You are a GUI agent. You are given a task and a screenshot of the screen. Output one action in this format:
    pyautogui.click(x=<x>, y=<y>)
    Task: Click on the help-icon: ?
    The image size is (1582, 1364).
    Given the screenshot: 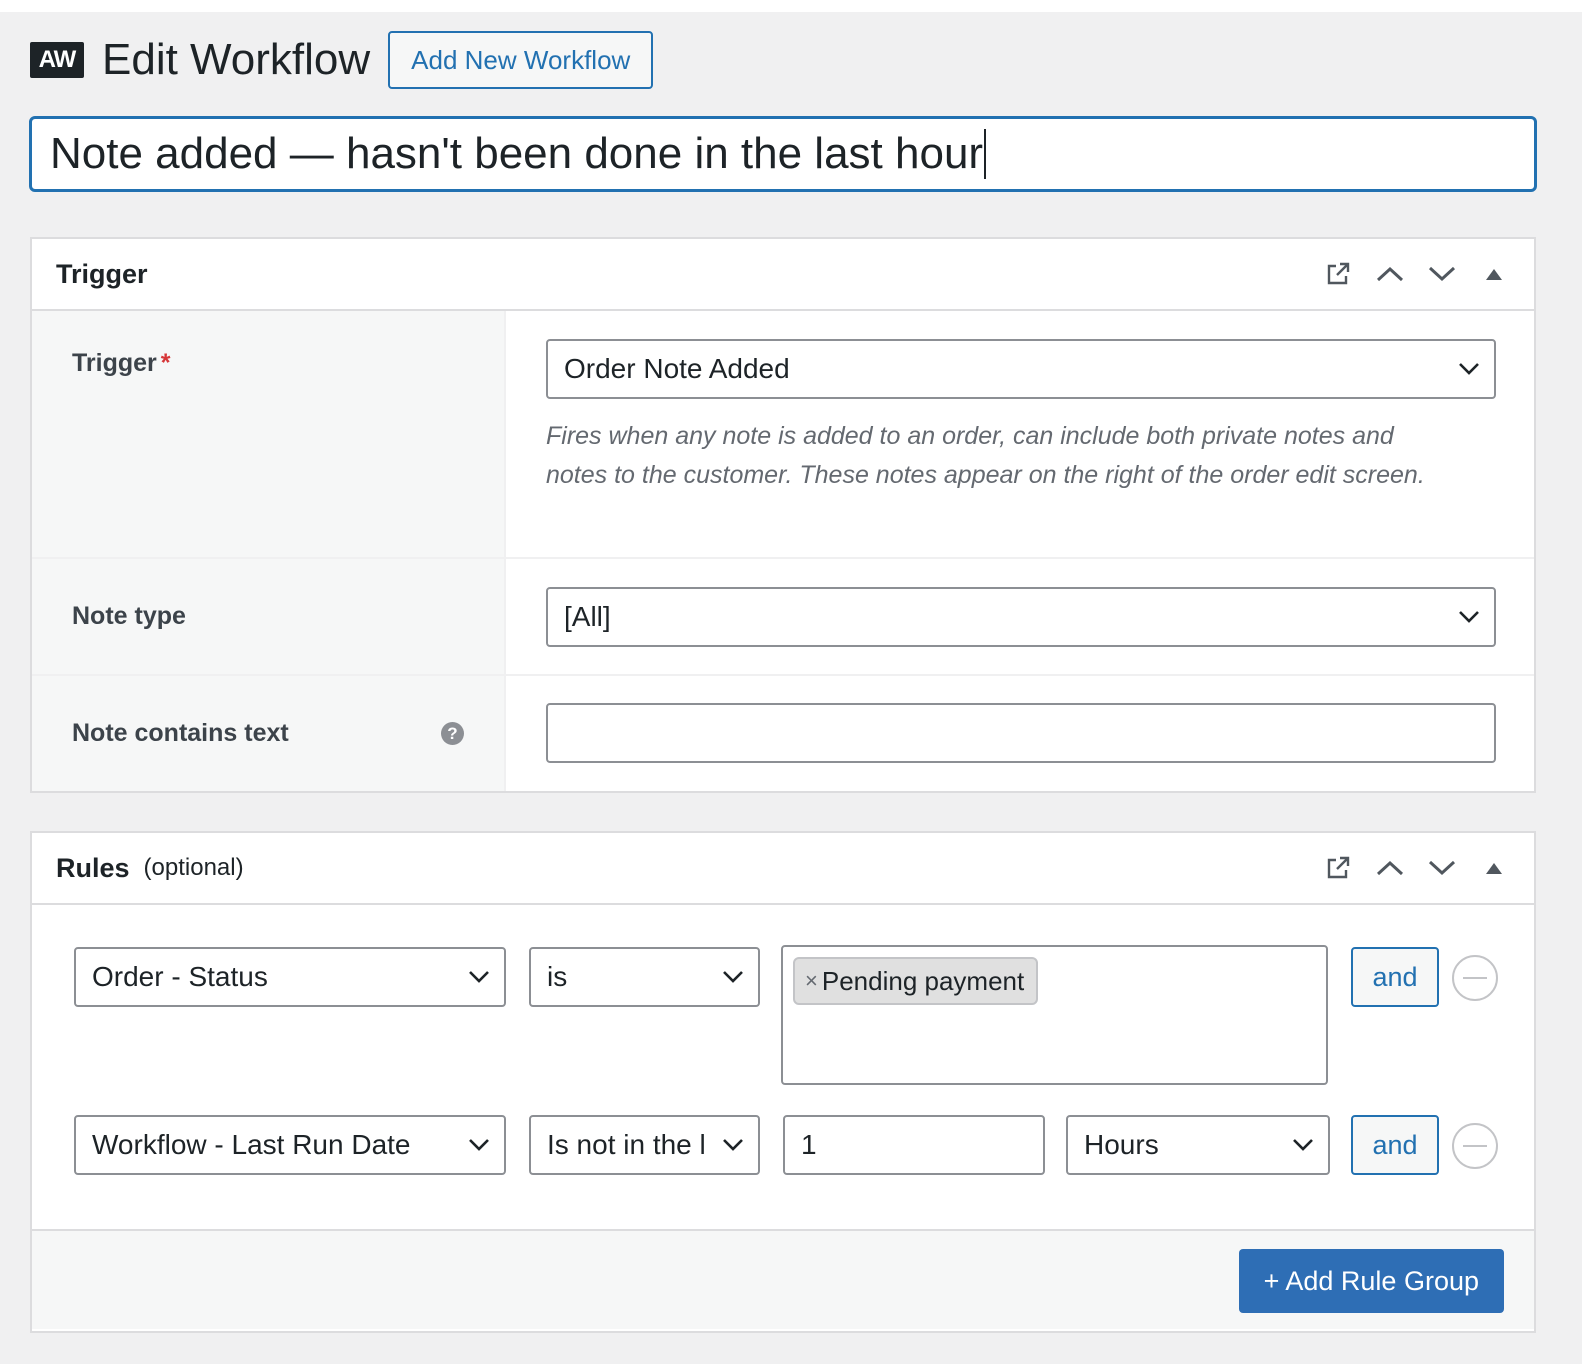 What is the action you would take?
    pyautogui.click(x=452, y=733)
    